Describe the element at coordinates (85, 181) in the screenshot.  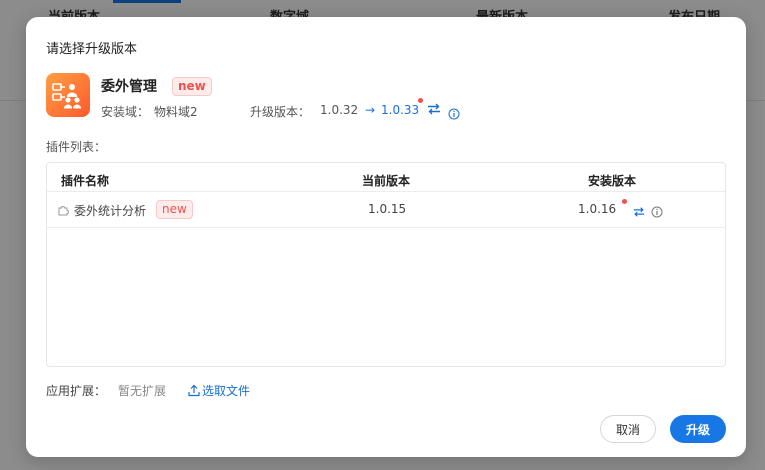
I see `column-header-plugin-name: 插件名称` at that location.